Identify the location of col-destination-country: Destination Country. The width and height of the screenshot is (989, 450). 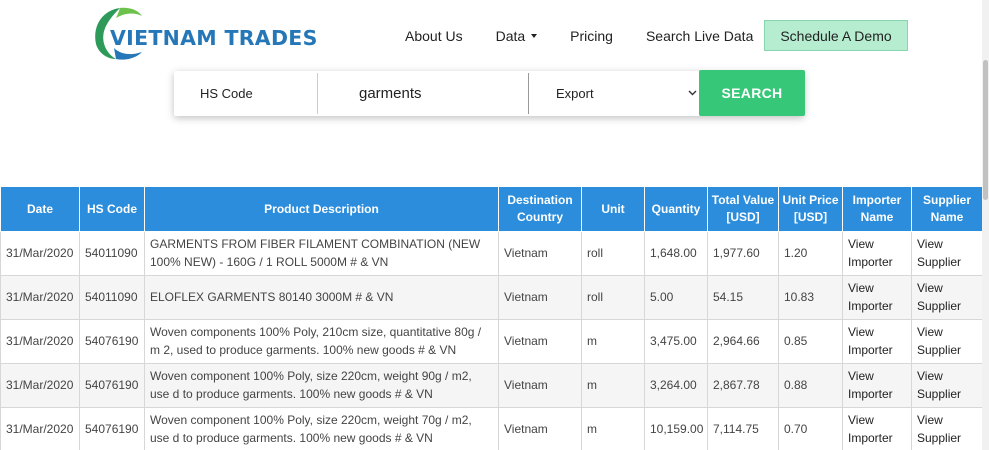
(540, 209).